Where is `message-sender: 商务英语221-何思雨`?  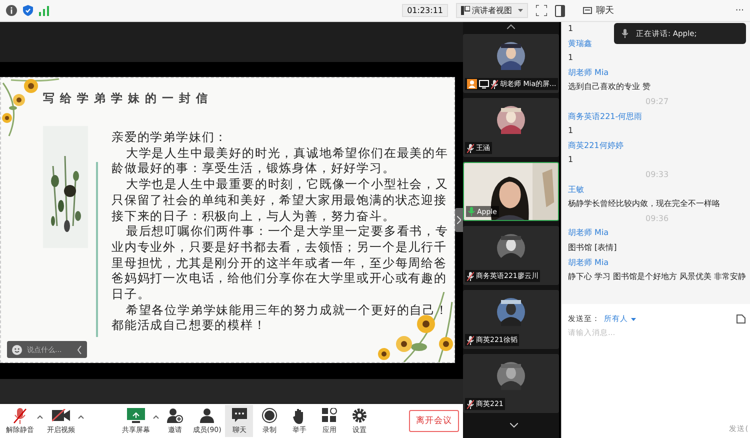
message-sender: 商务英语221-何思雨 is located at coordinates (605, 116).